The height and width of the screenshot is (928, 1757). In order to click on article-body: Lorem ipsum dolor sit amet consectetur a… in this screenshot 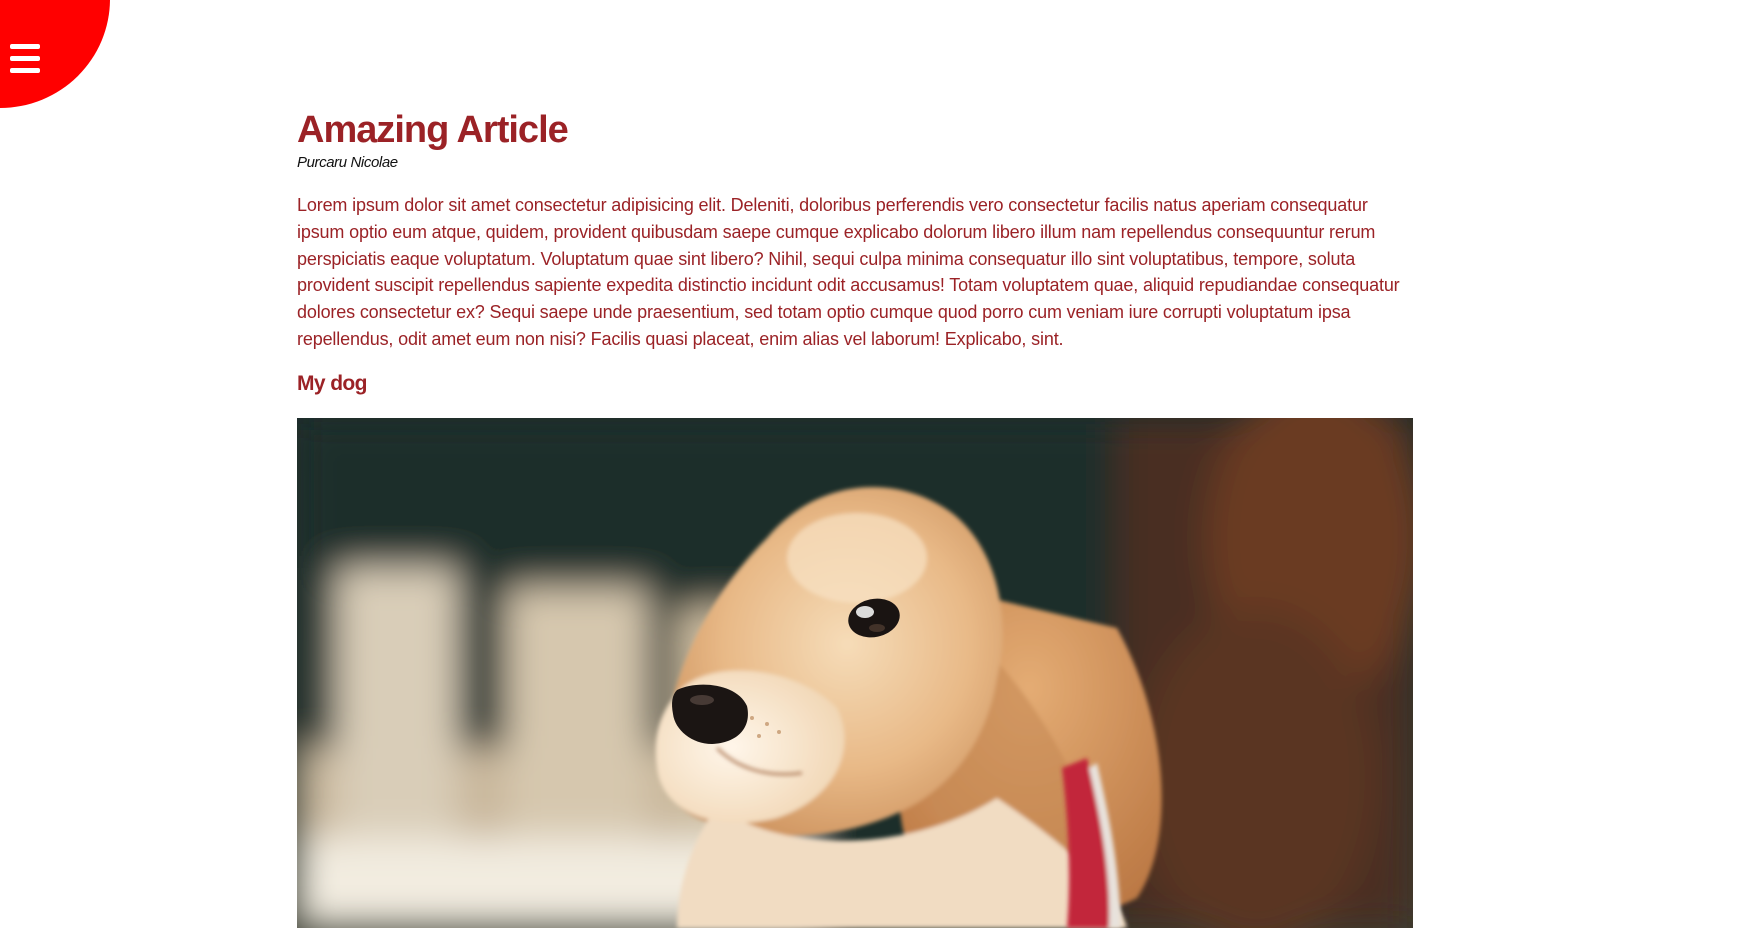, I will do `click(848, 272)`.